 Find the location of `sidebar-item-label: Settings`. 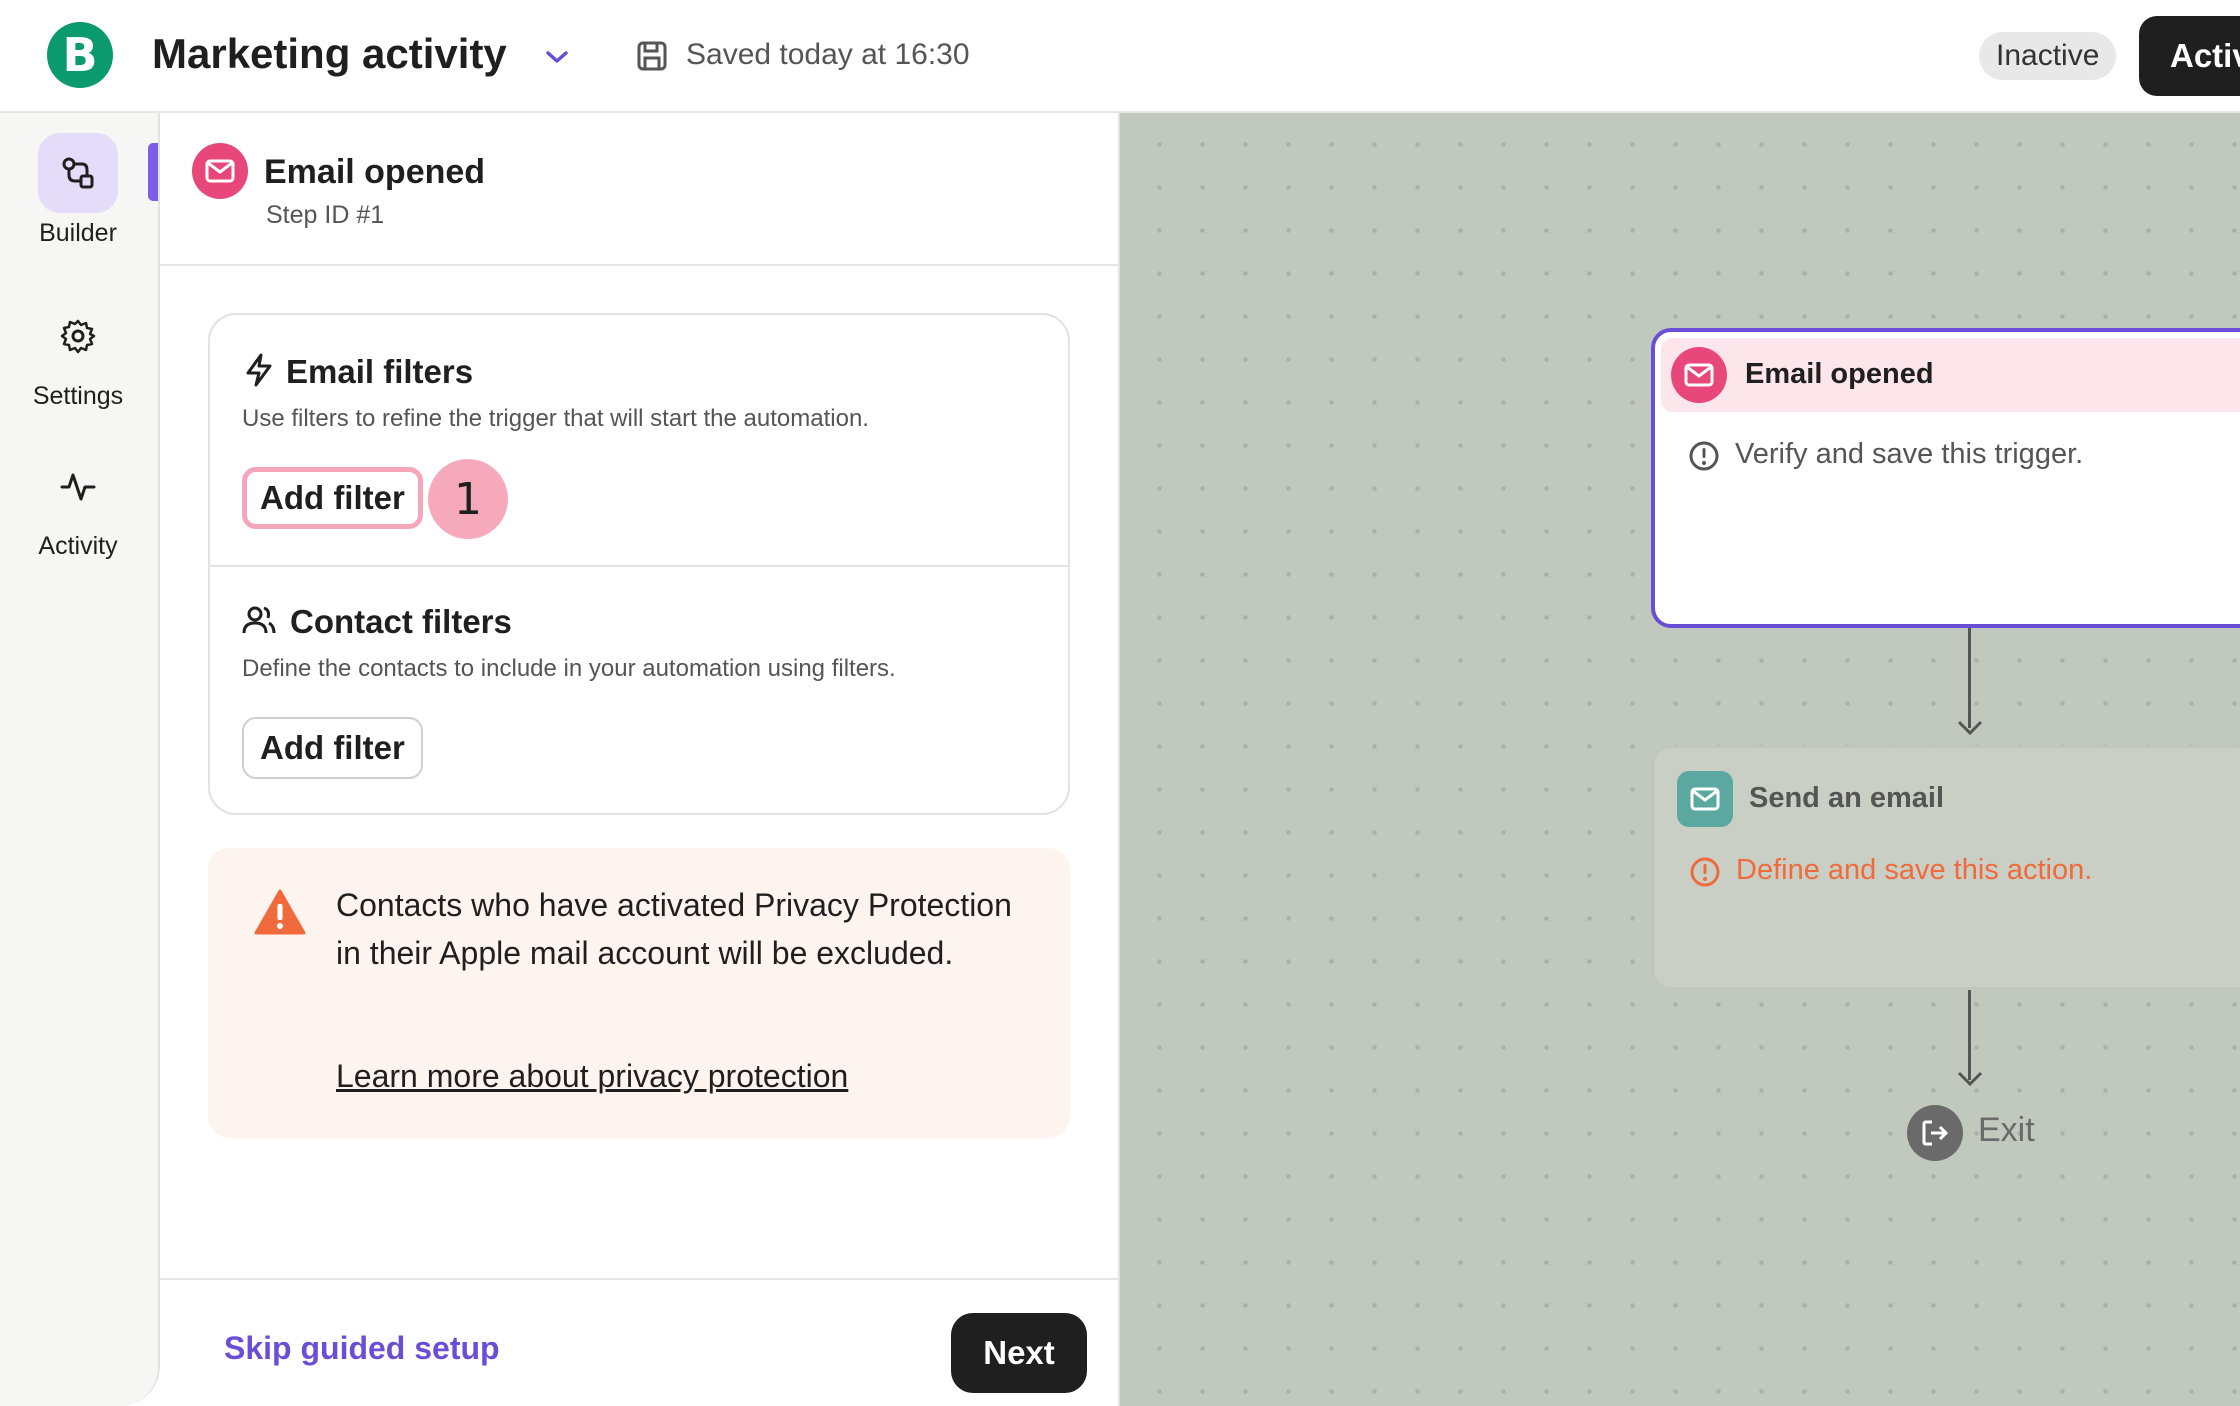

sidebar-item-label: Settings is located at coordinates (78, 396).